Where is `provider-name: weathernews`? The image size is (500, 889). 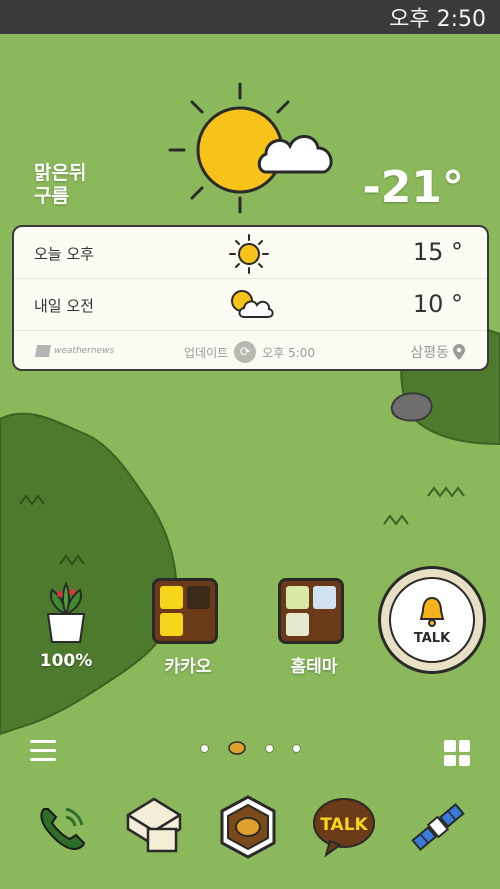 provider-name: weathernews is located at coordinates (84, 351).